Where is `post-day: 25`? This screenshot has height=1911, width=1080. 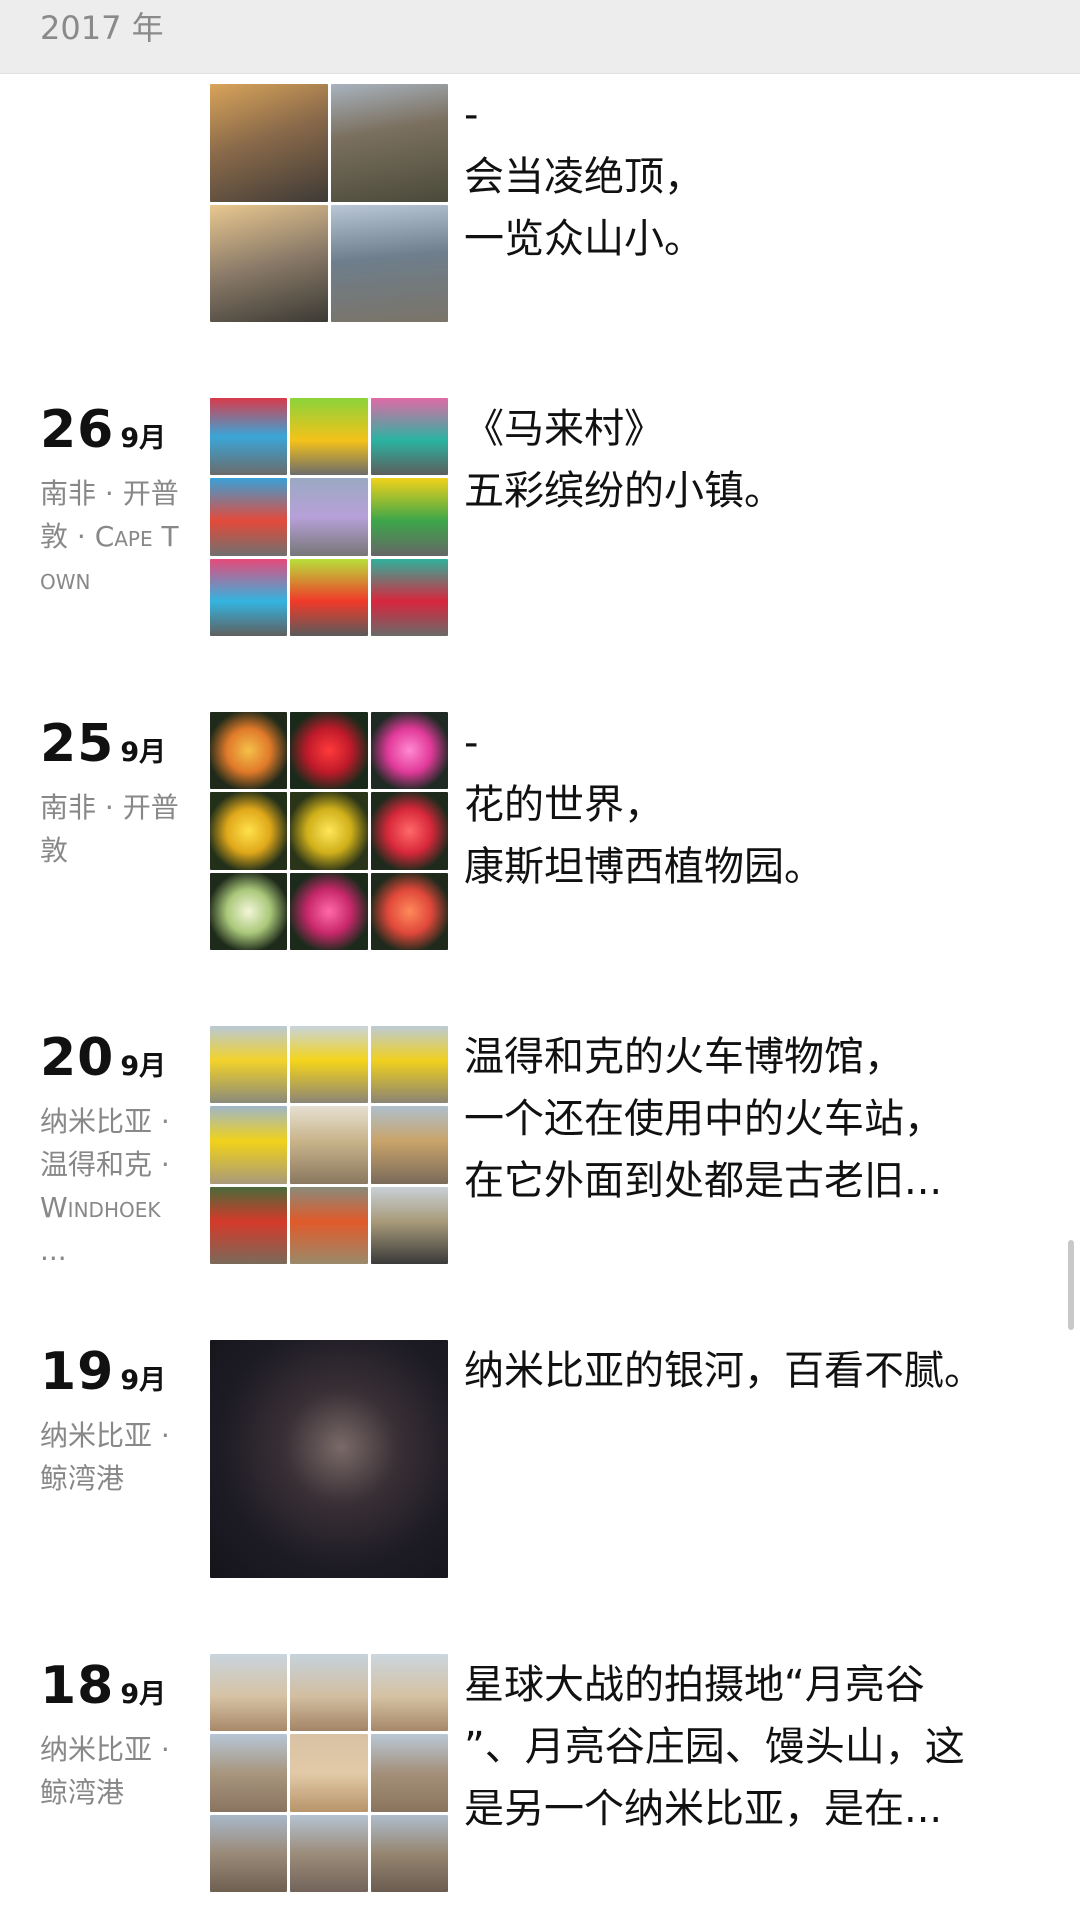
post-day: 25 is located at coordinates (77, 744).